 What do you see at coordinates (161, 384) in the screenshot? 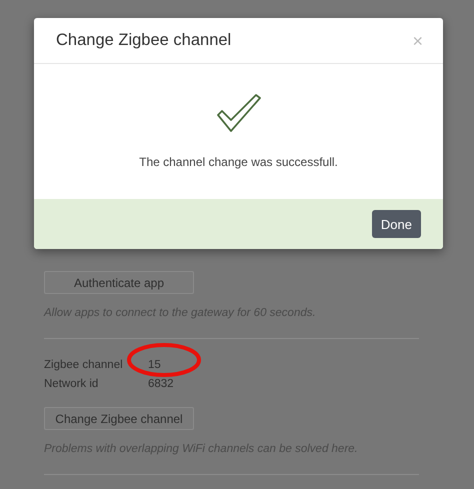
I see `field-value: 6832` at bounding box center [161, 384].